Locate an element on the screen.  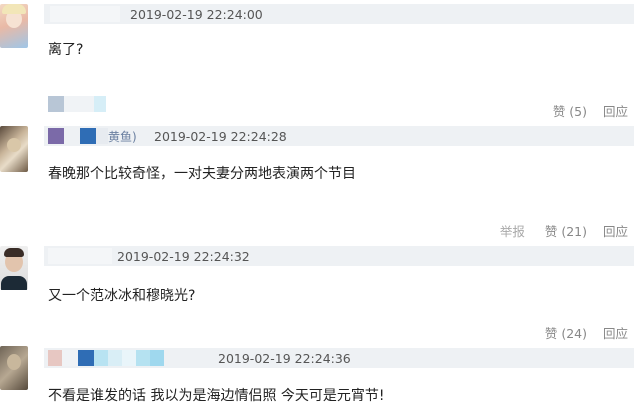
comment-text: 不看是谁发的话 我以为是海边情侣照 今天可是元宵节! is located at coordinates (216, 396).